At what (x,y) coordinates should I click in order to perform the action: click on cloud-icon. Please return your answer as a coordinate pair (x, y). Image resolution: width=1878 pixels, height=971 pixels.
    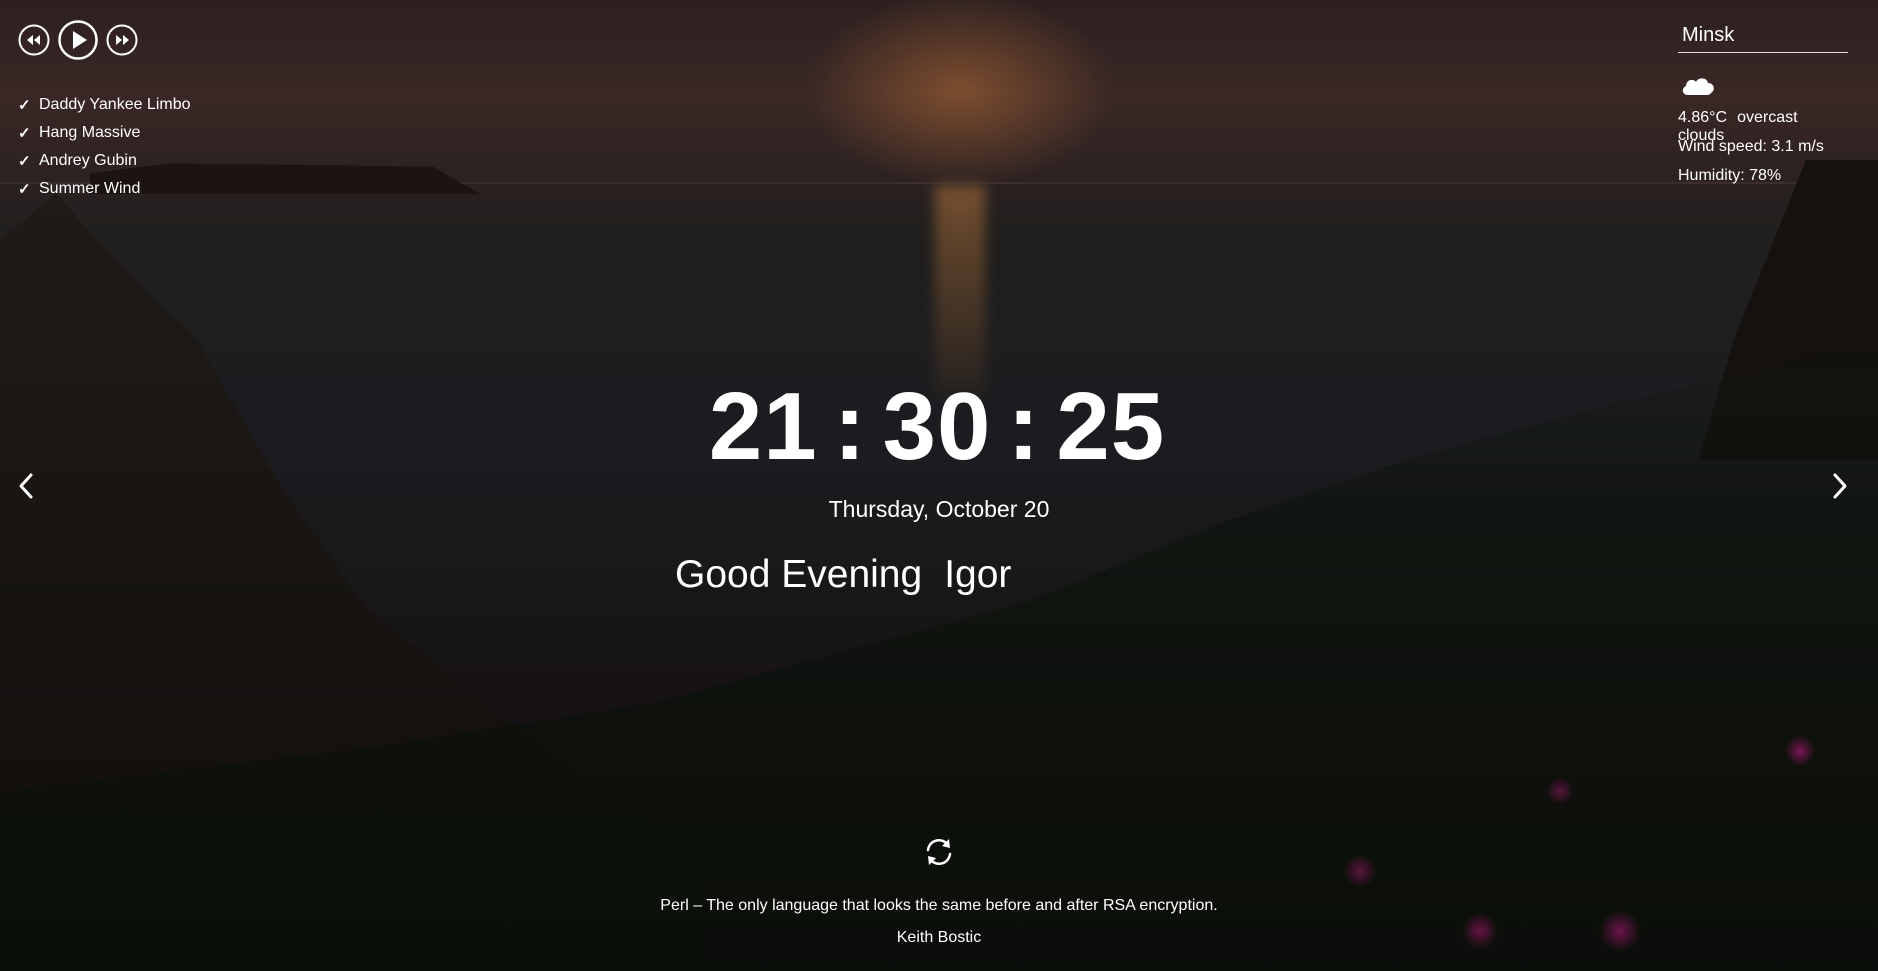
    Looking at the image, I should click on (1698, 86).